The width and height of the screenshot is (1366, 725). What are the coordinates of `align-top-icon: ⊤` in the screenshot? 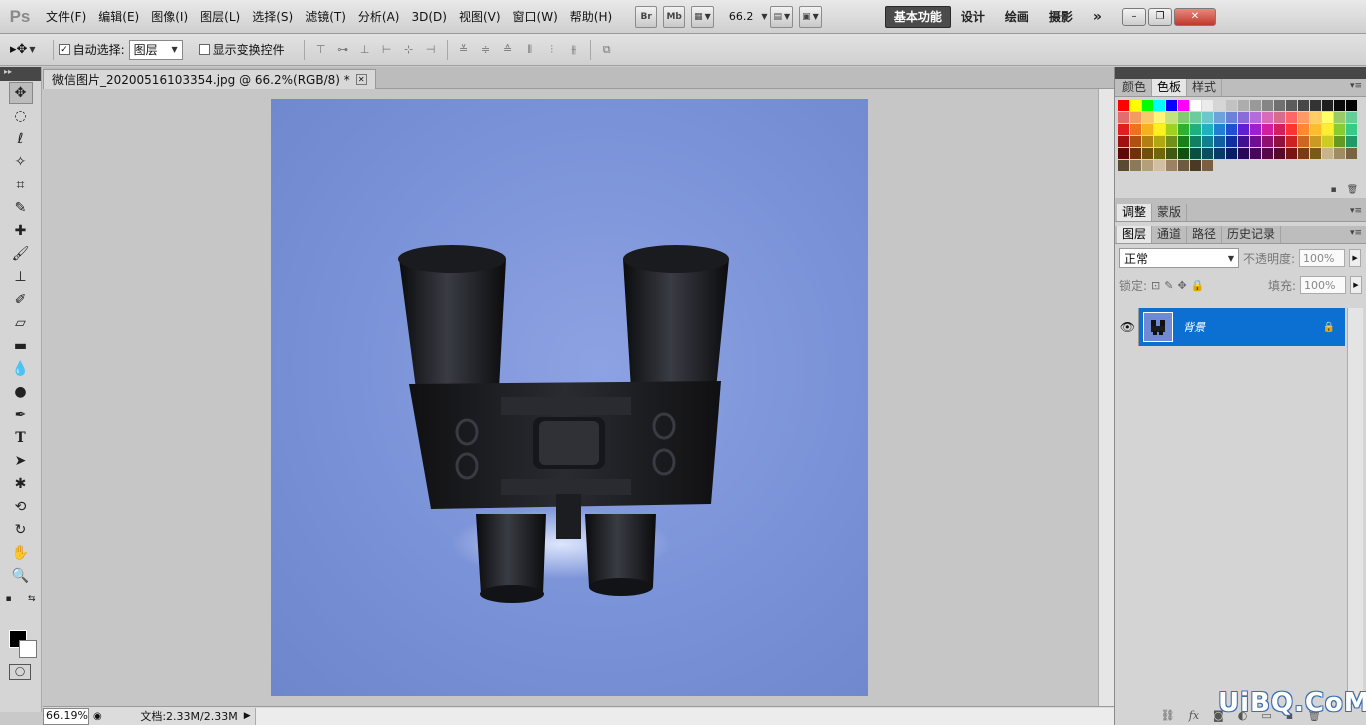 It's located at (321, 50).